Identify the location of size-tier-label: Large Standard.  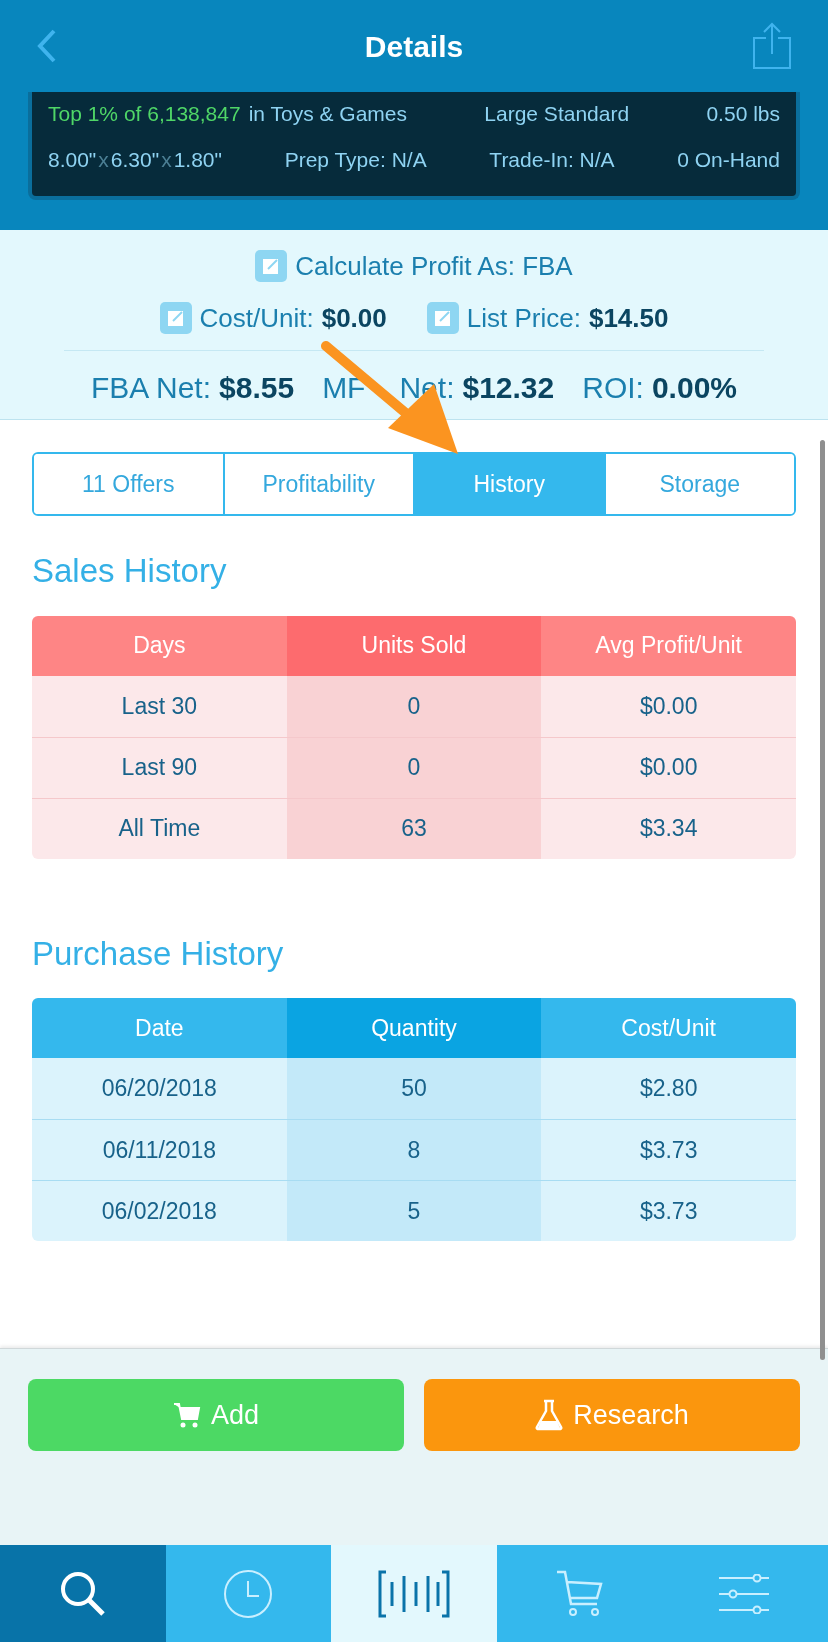
(557, 114).